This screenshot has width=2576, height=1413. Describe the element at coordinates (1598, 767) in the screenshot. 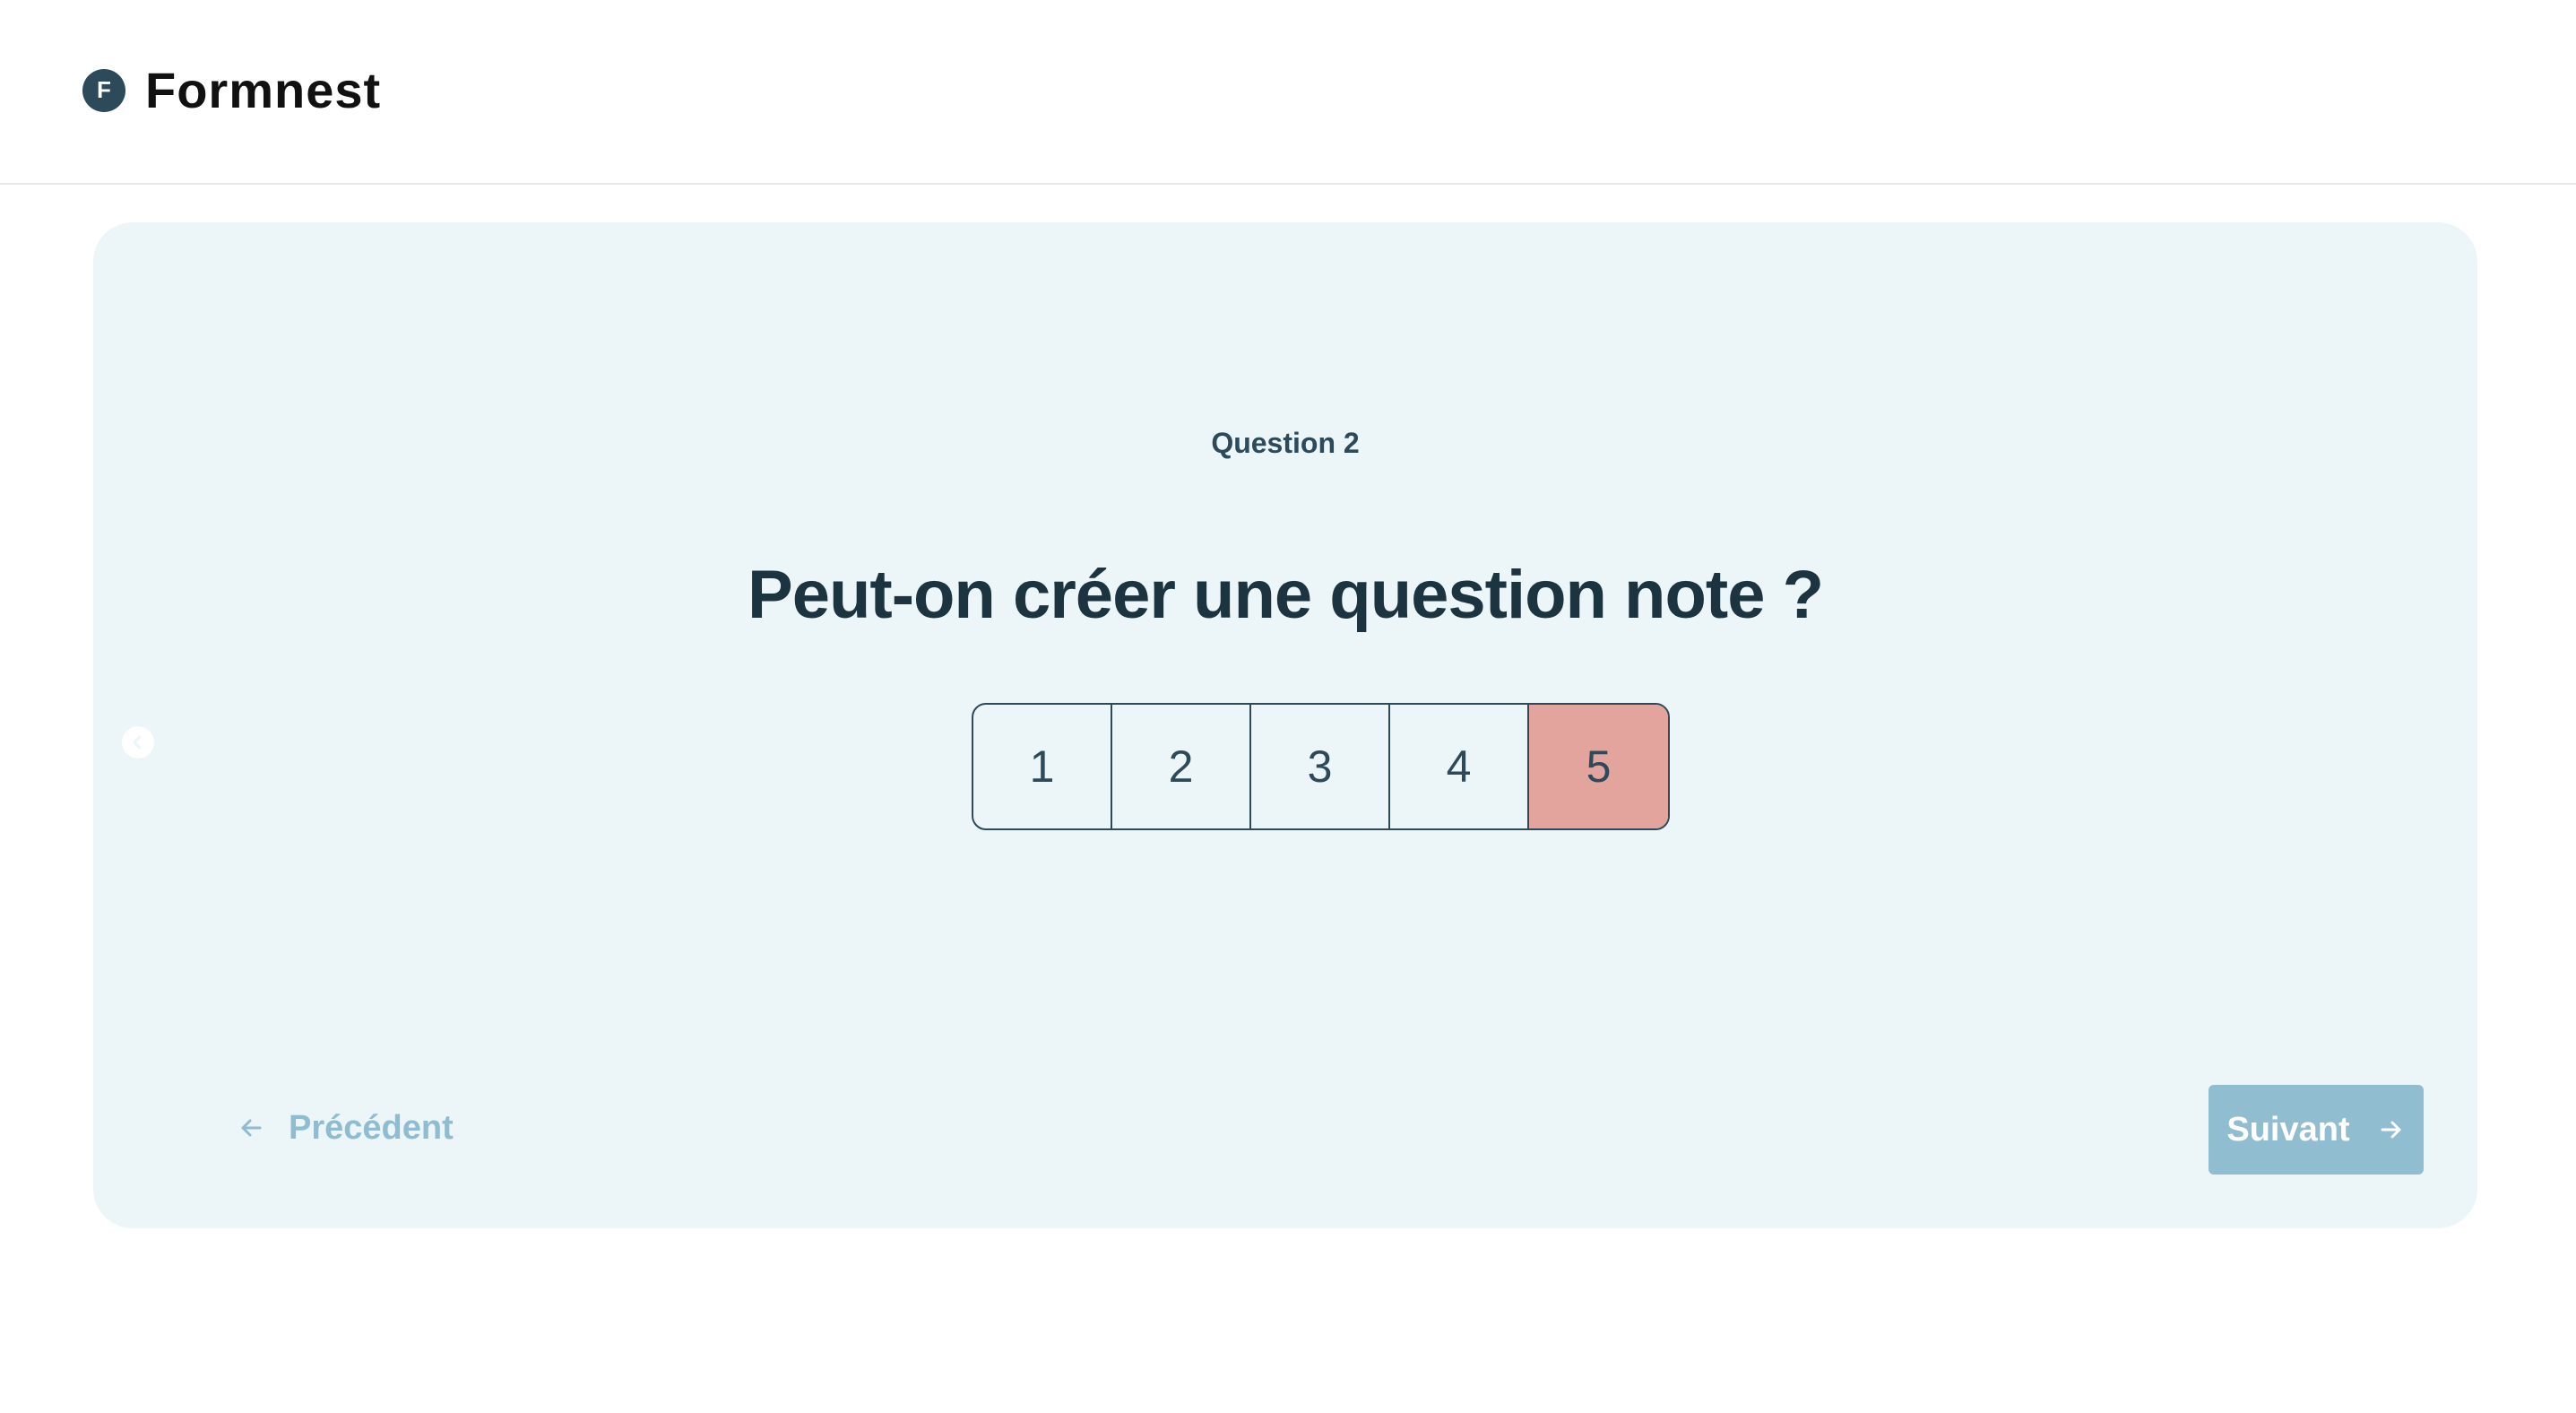

I see `rating-option-5: 5` at that location.